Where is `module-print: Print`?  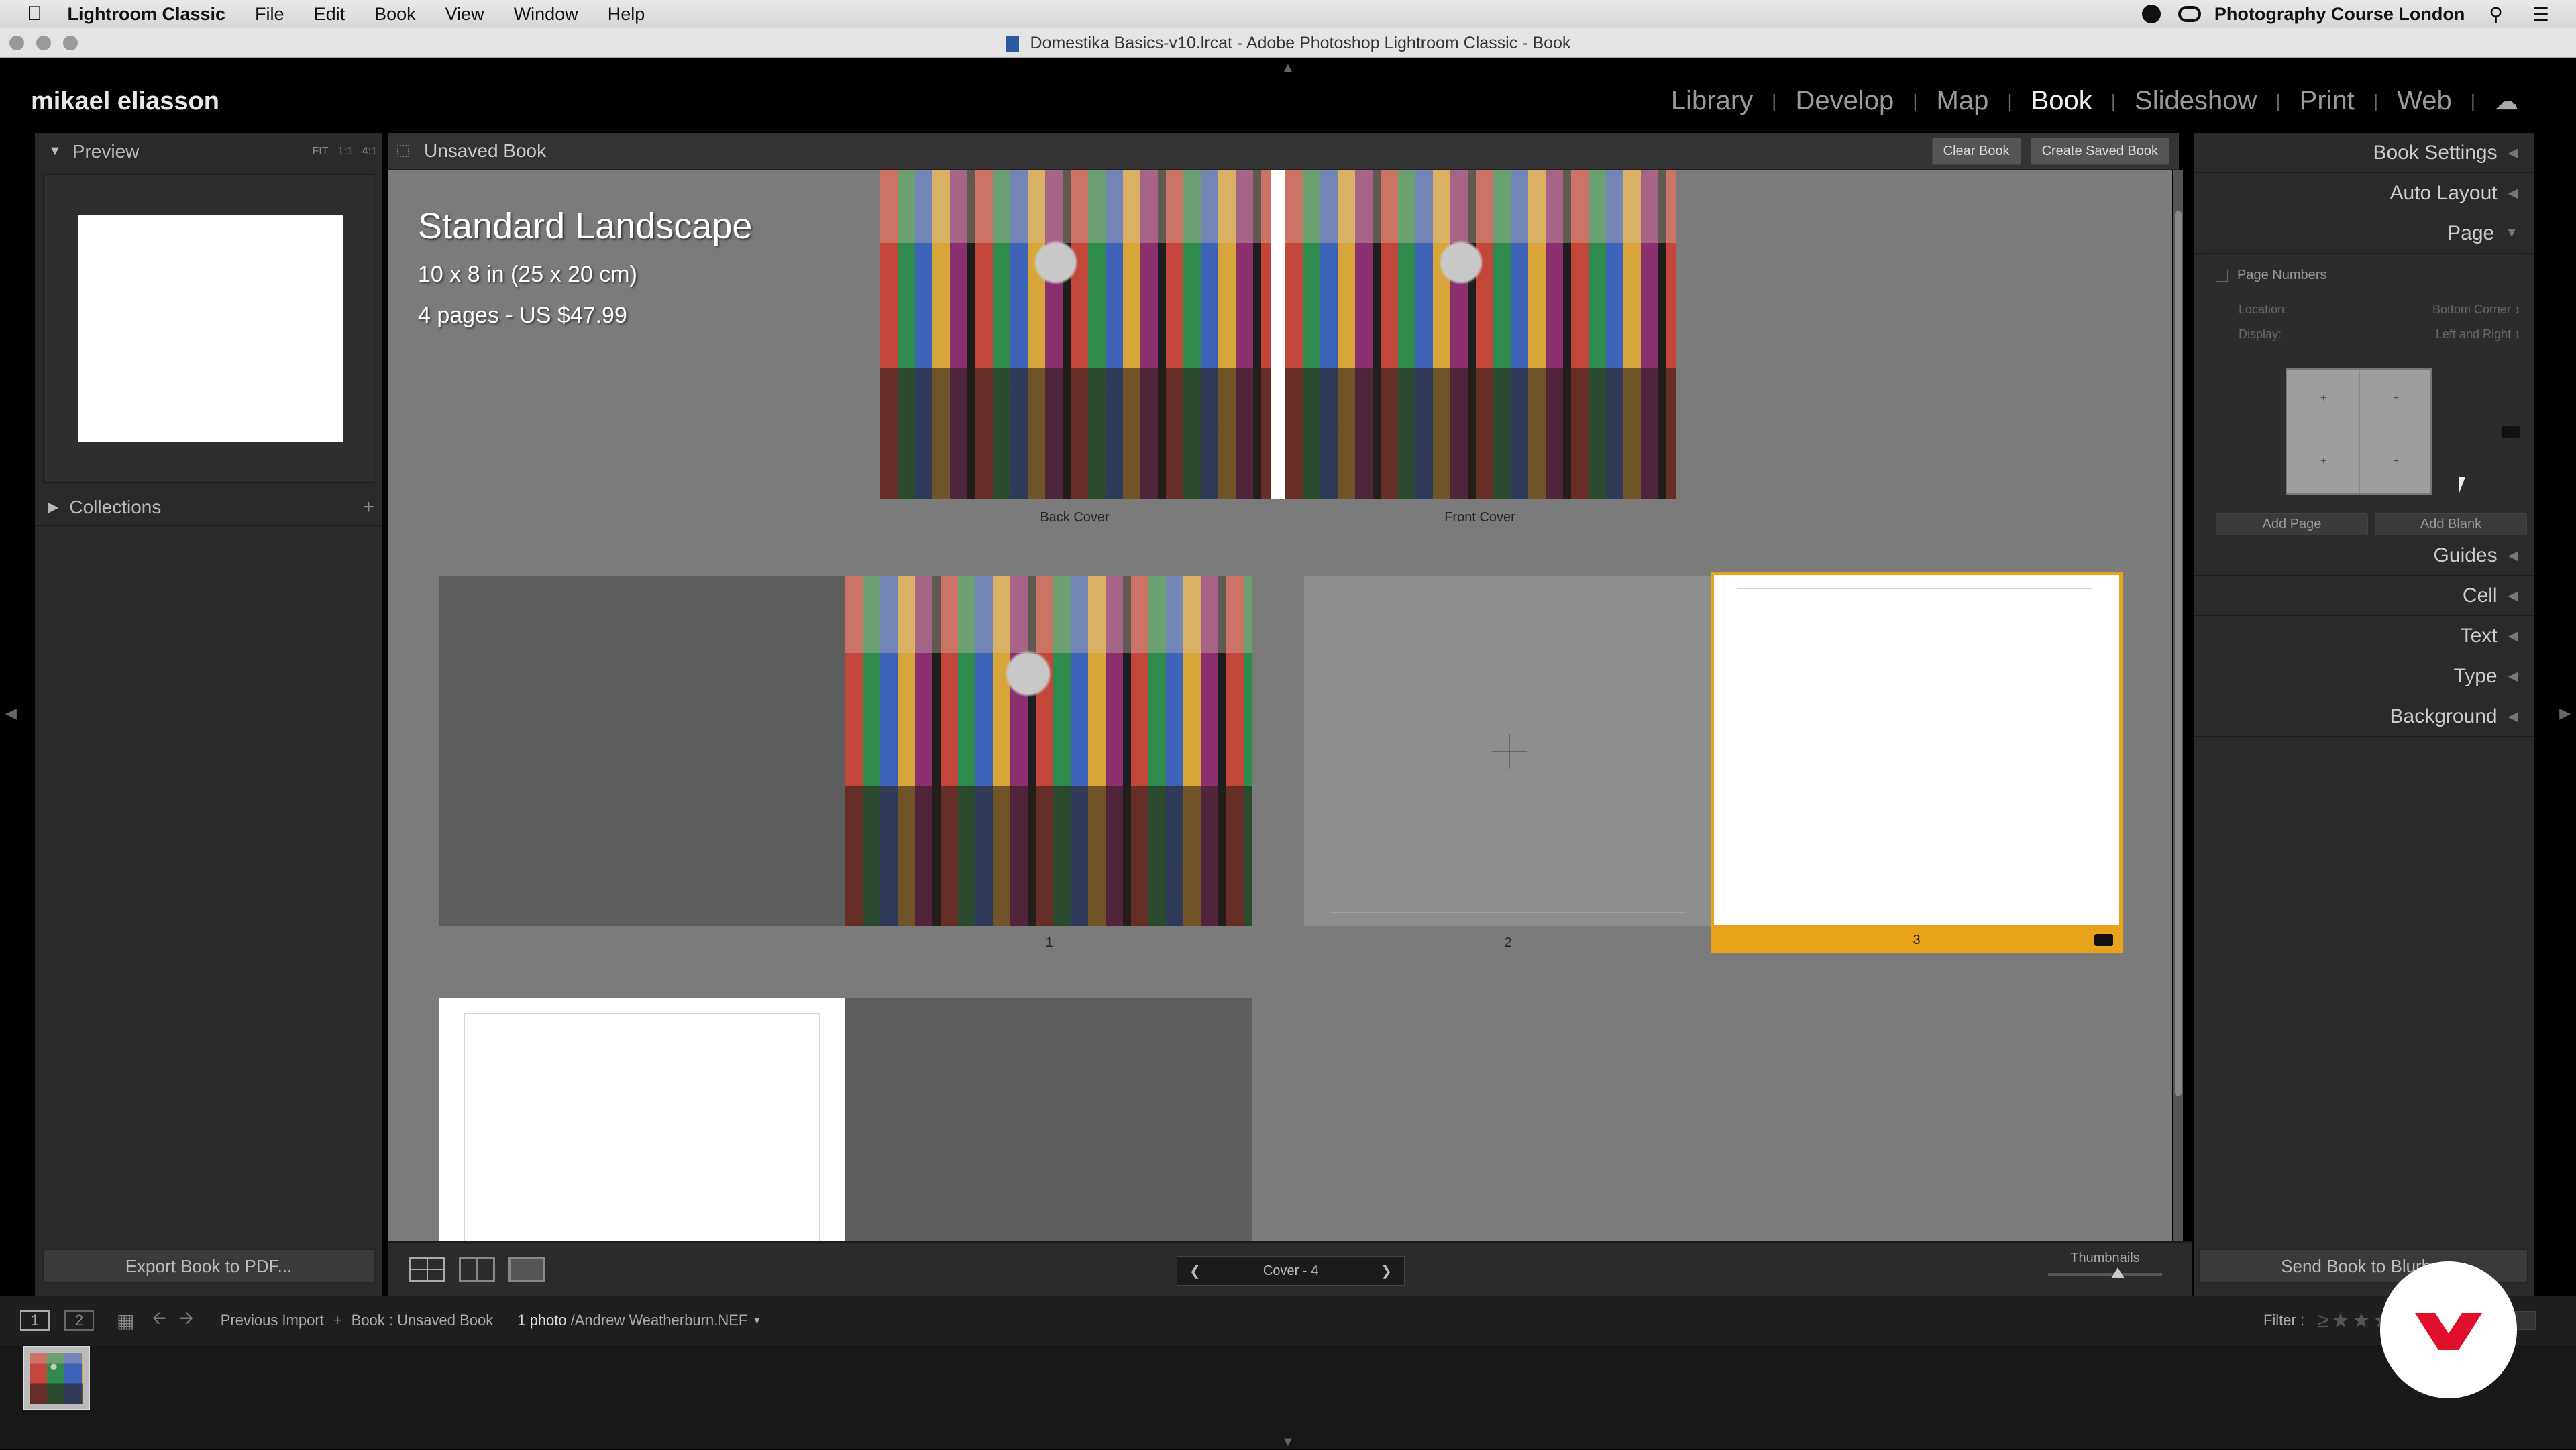
module-print: Print is located at coordinates (2327, 101).